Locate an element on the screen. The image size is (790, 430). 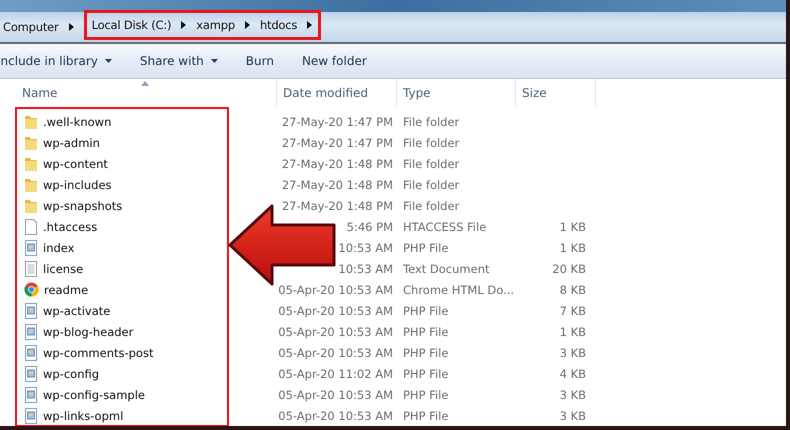
file-name: wp-admin is located at coordinates (71, 143).